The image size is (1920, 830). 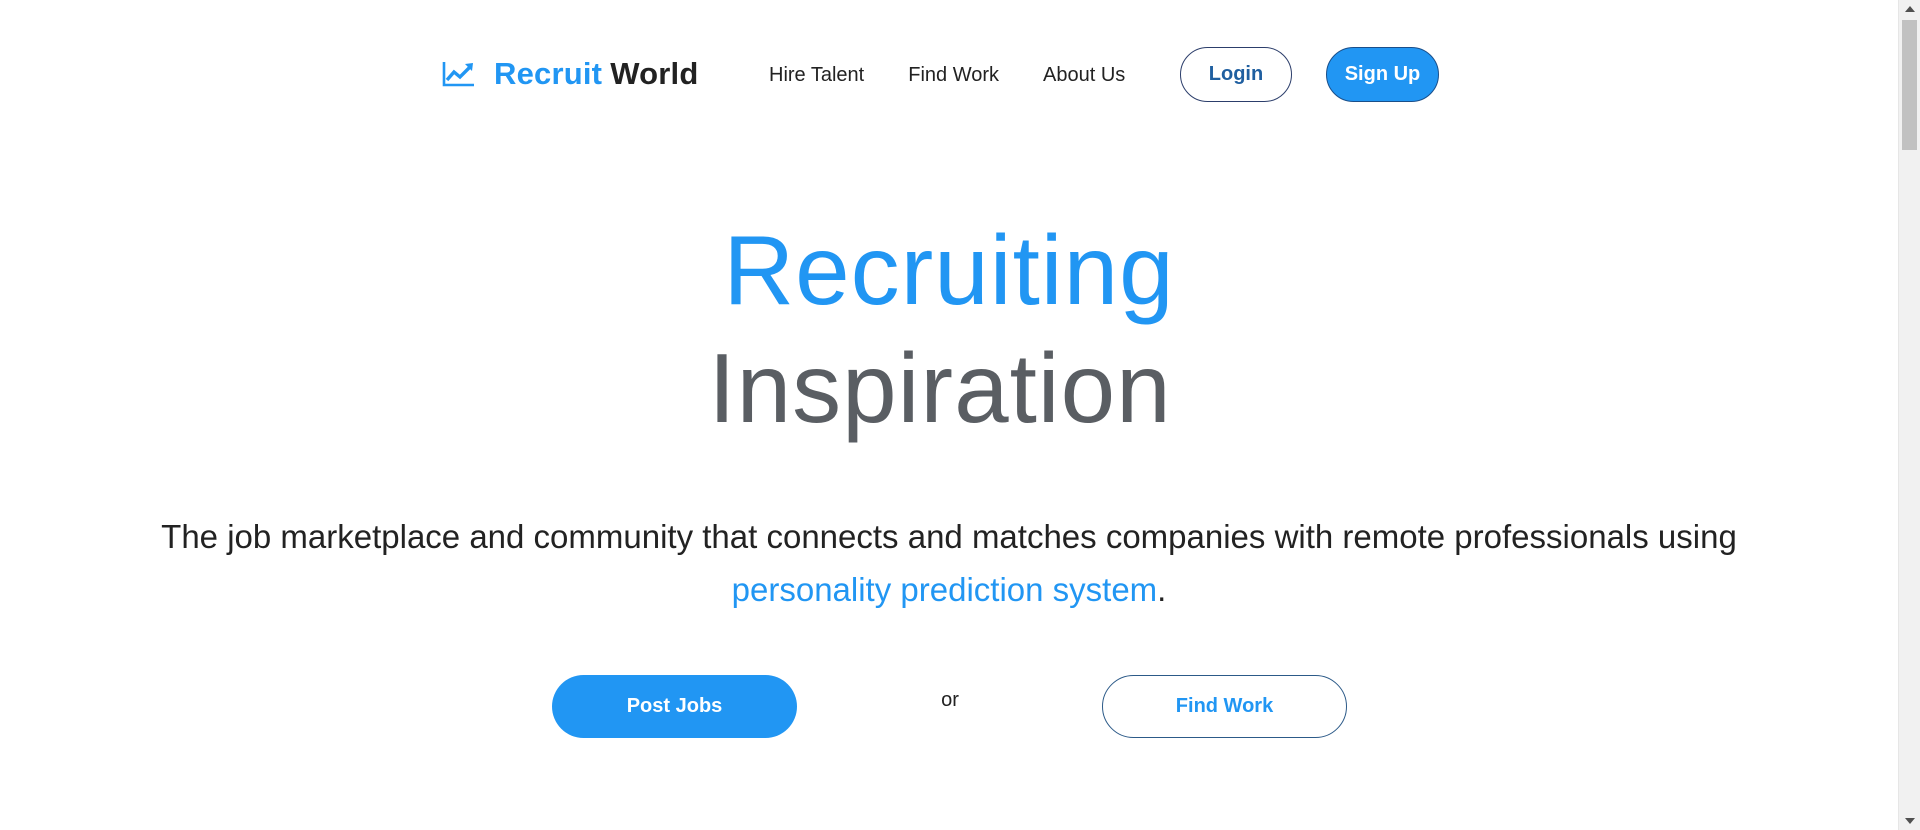 I want to click on cta-row: Post Jobs or Find Work, so click(x=949, y=707).